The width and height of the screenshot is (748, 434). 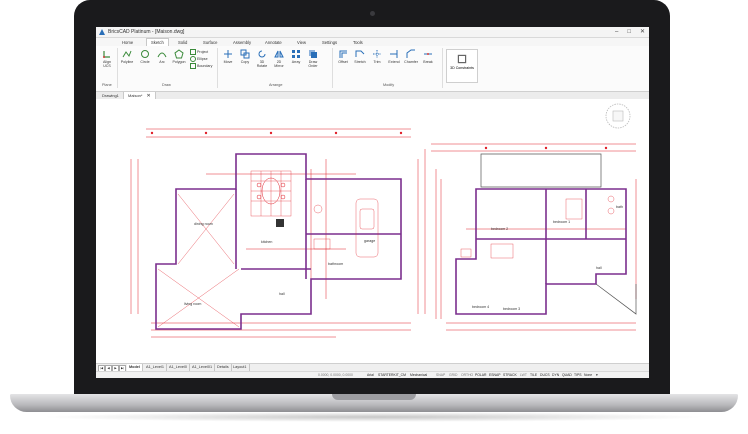 I want to click on align-ucs-button: Align UCS, so click(x=107, y=58).